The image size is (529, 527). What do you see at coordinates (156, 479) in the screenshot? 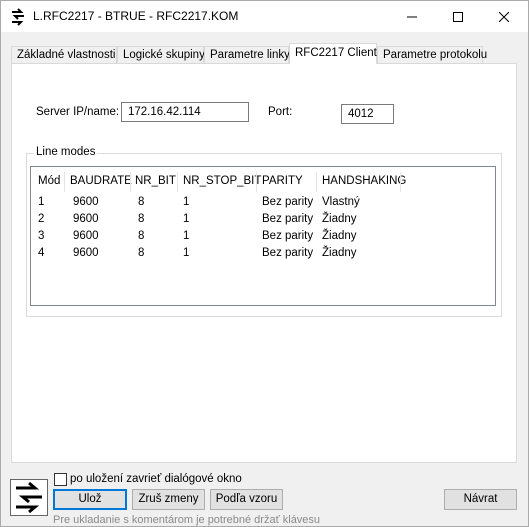
I see `close-after-save-label: po uložení zavrieť dialógové okno` at bounding box center [156, 479].